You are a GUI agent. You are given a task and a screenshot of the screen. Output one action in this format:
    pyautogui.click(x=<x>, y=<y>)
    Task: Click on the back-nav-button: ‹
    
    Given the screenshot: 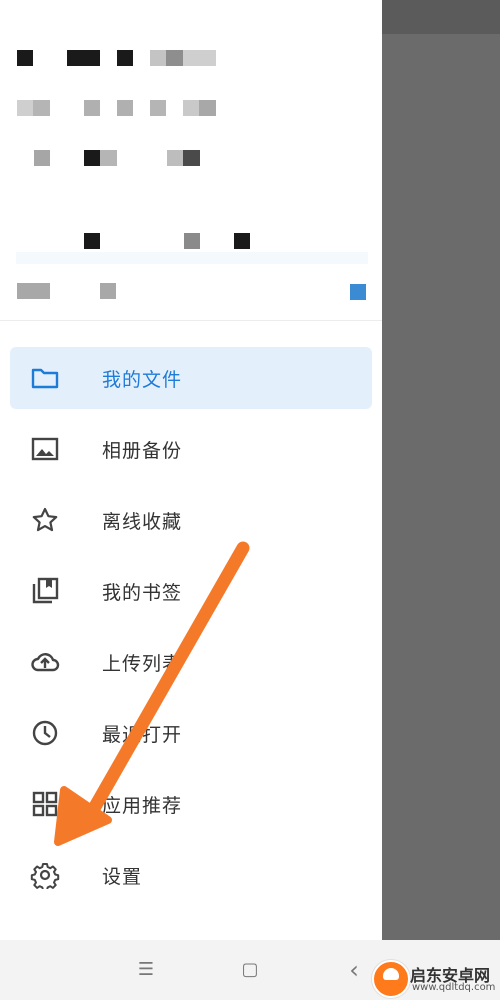 What is the action you would take?
    pyautogui.click(x=354, y=970)
    